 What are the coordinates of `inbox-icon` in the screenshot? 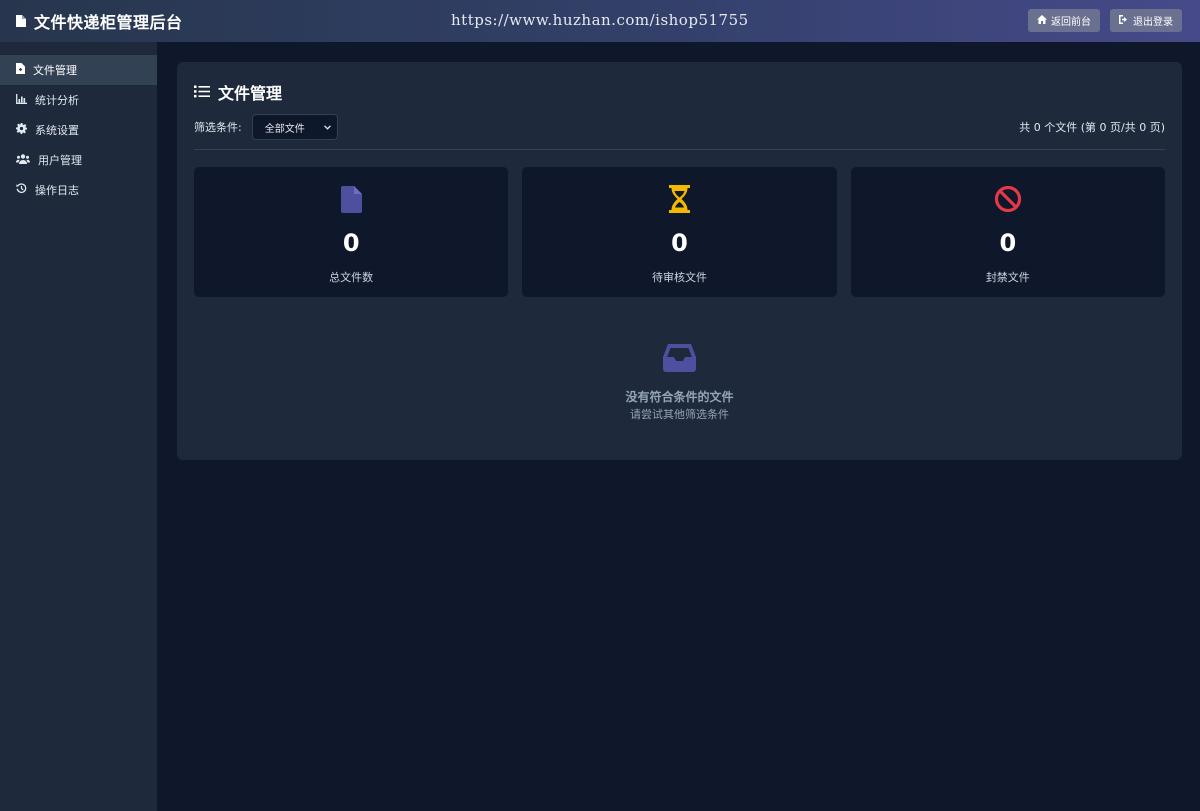 It's located at (679, 360).